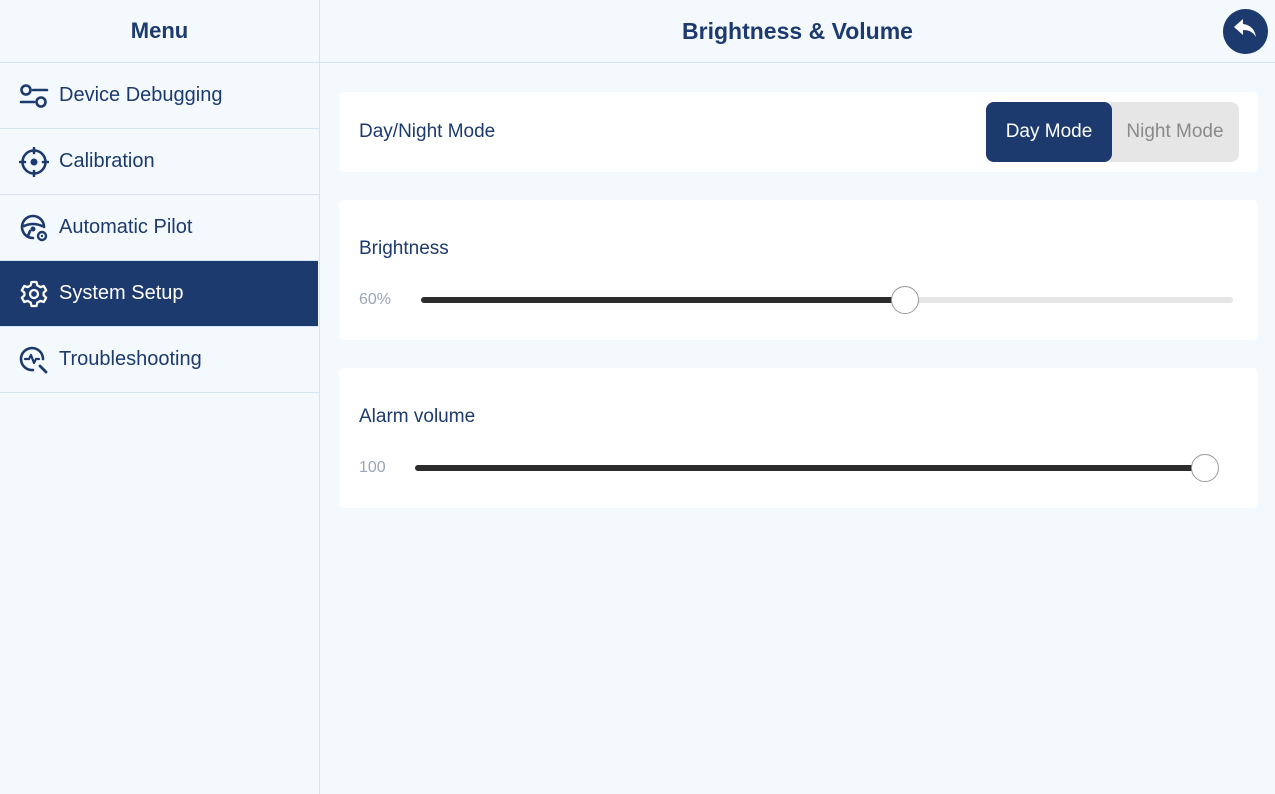  I want to click on day-night-toggle: Day Mode Night Mode, so click(1112, 132).